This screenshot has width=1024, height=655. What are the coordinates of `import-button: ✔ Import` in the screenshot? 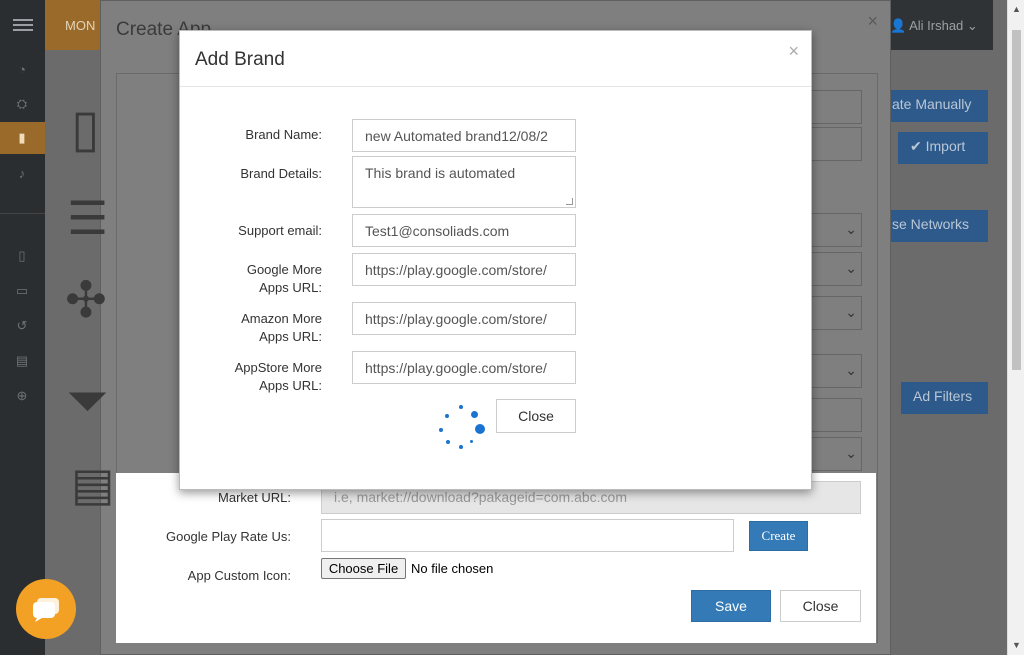 It's located at (943, 148).